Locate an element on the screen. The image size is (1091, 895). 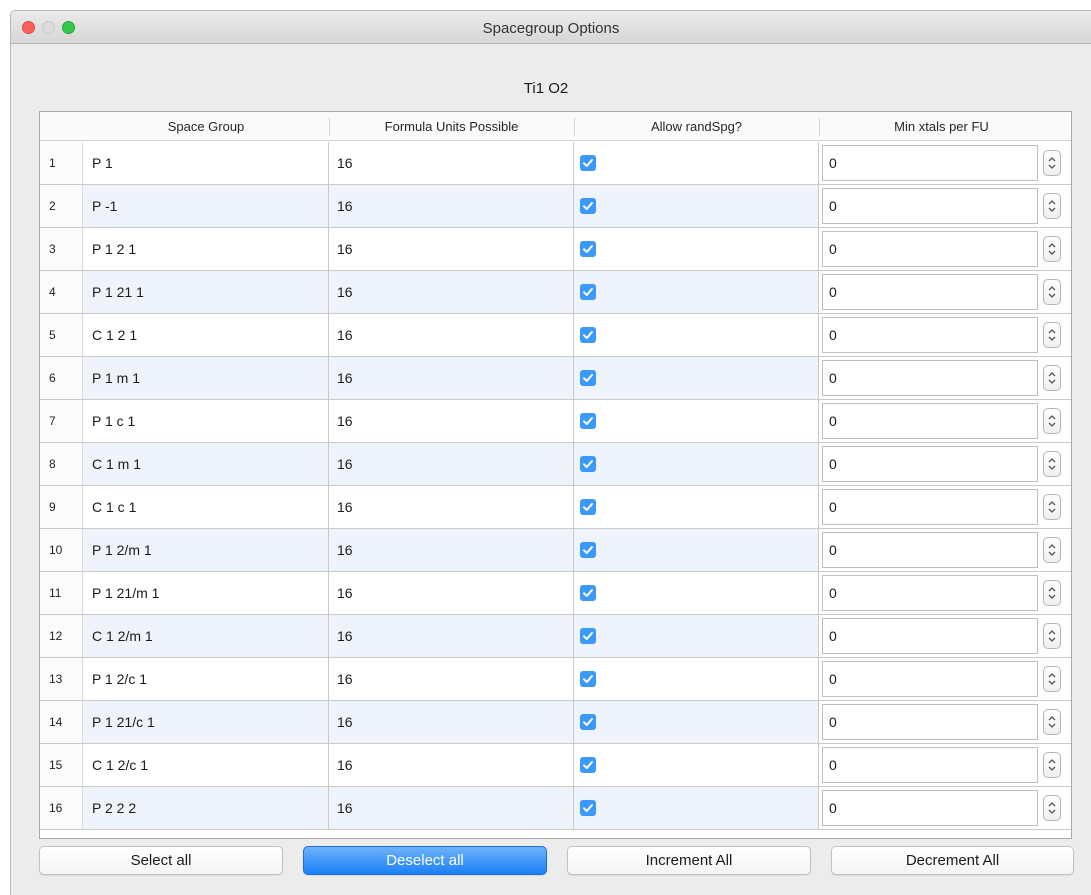
space-group-cell: P 1 2/c 1 is located at coordinates (206, 679).